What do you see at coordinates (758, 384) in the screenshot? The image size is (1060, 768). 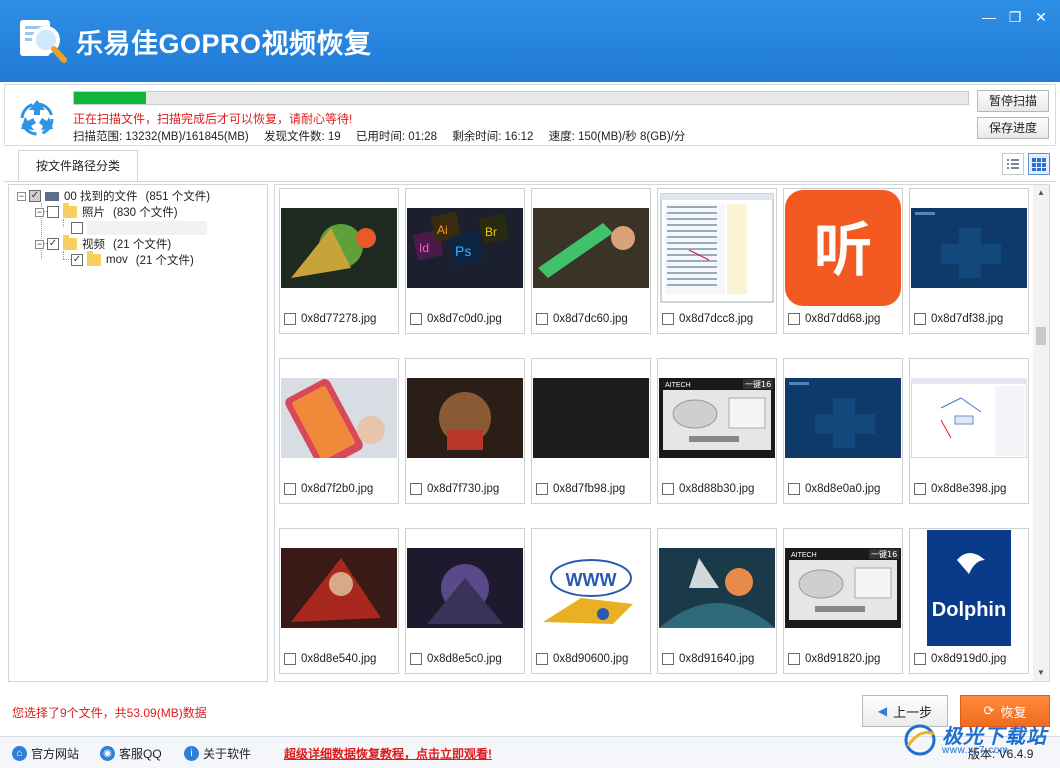 I see `svg-text: 一键16` at bounding box center [758, 384].